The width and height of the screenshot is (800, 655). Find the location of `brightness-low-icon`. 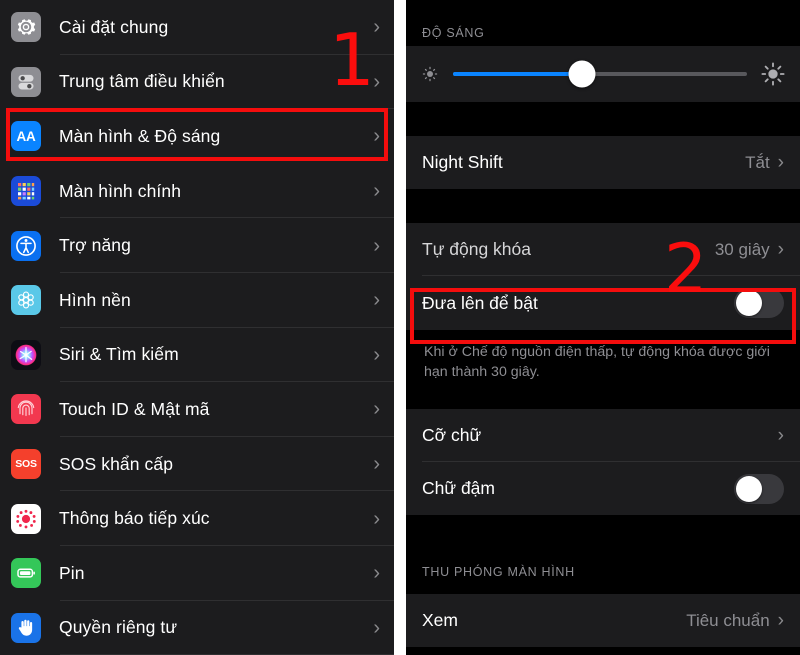

brightness-low-icon is located at coordinates (430, 74).